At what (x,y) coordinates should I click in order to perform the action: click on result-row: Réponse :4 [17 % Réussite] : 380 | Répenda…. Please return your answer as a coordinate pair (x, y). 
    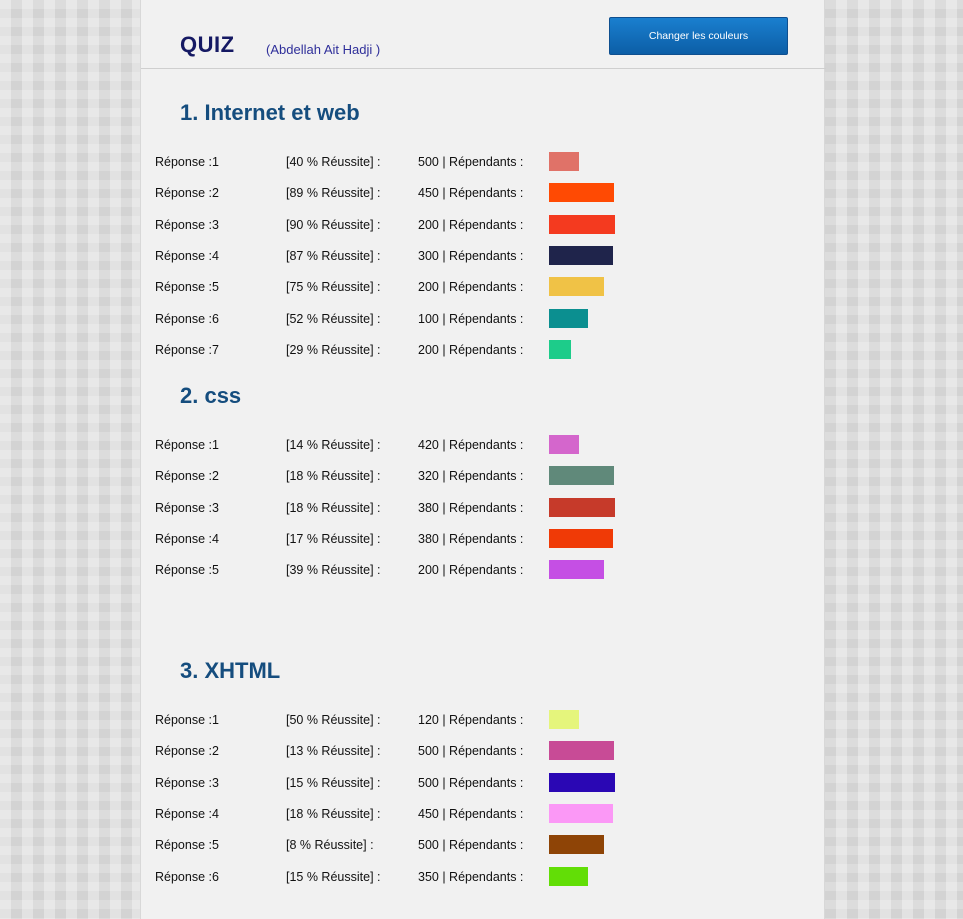
    Looking at the image, I should click on (485, 539).